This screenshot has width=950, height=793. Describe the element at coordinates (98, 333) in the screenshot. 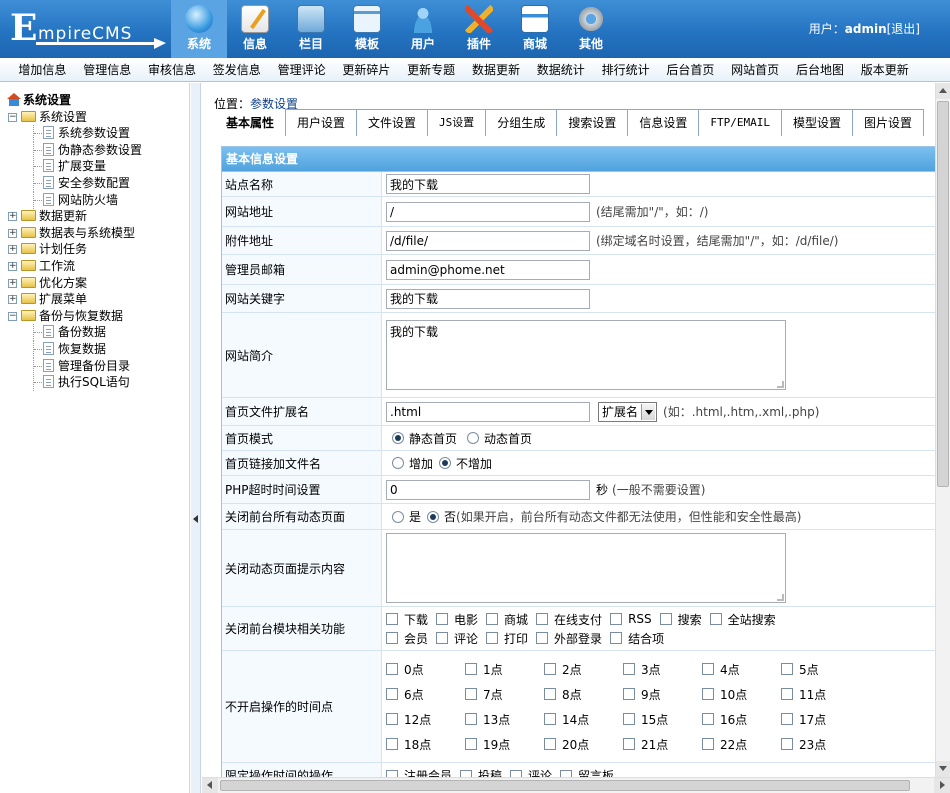

I see `tree-leaf: 备份数据` at that location.